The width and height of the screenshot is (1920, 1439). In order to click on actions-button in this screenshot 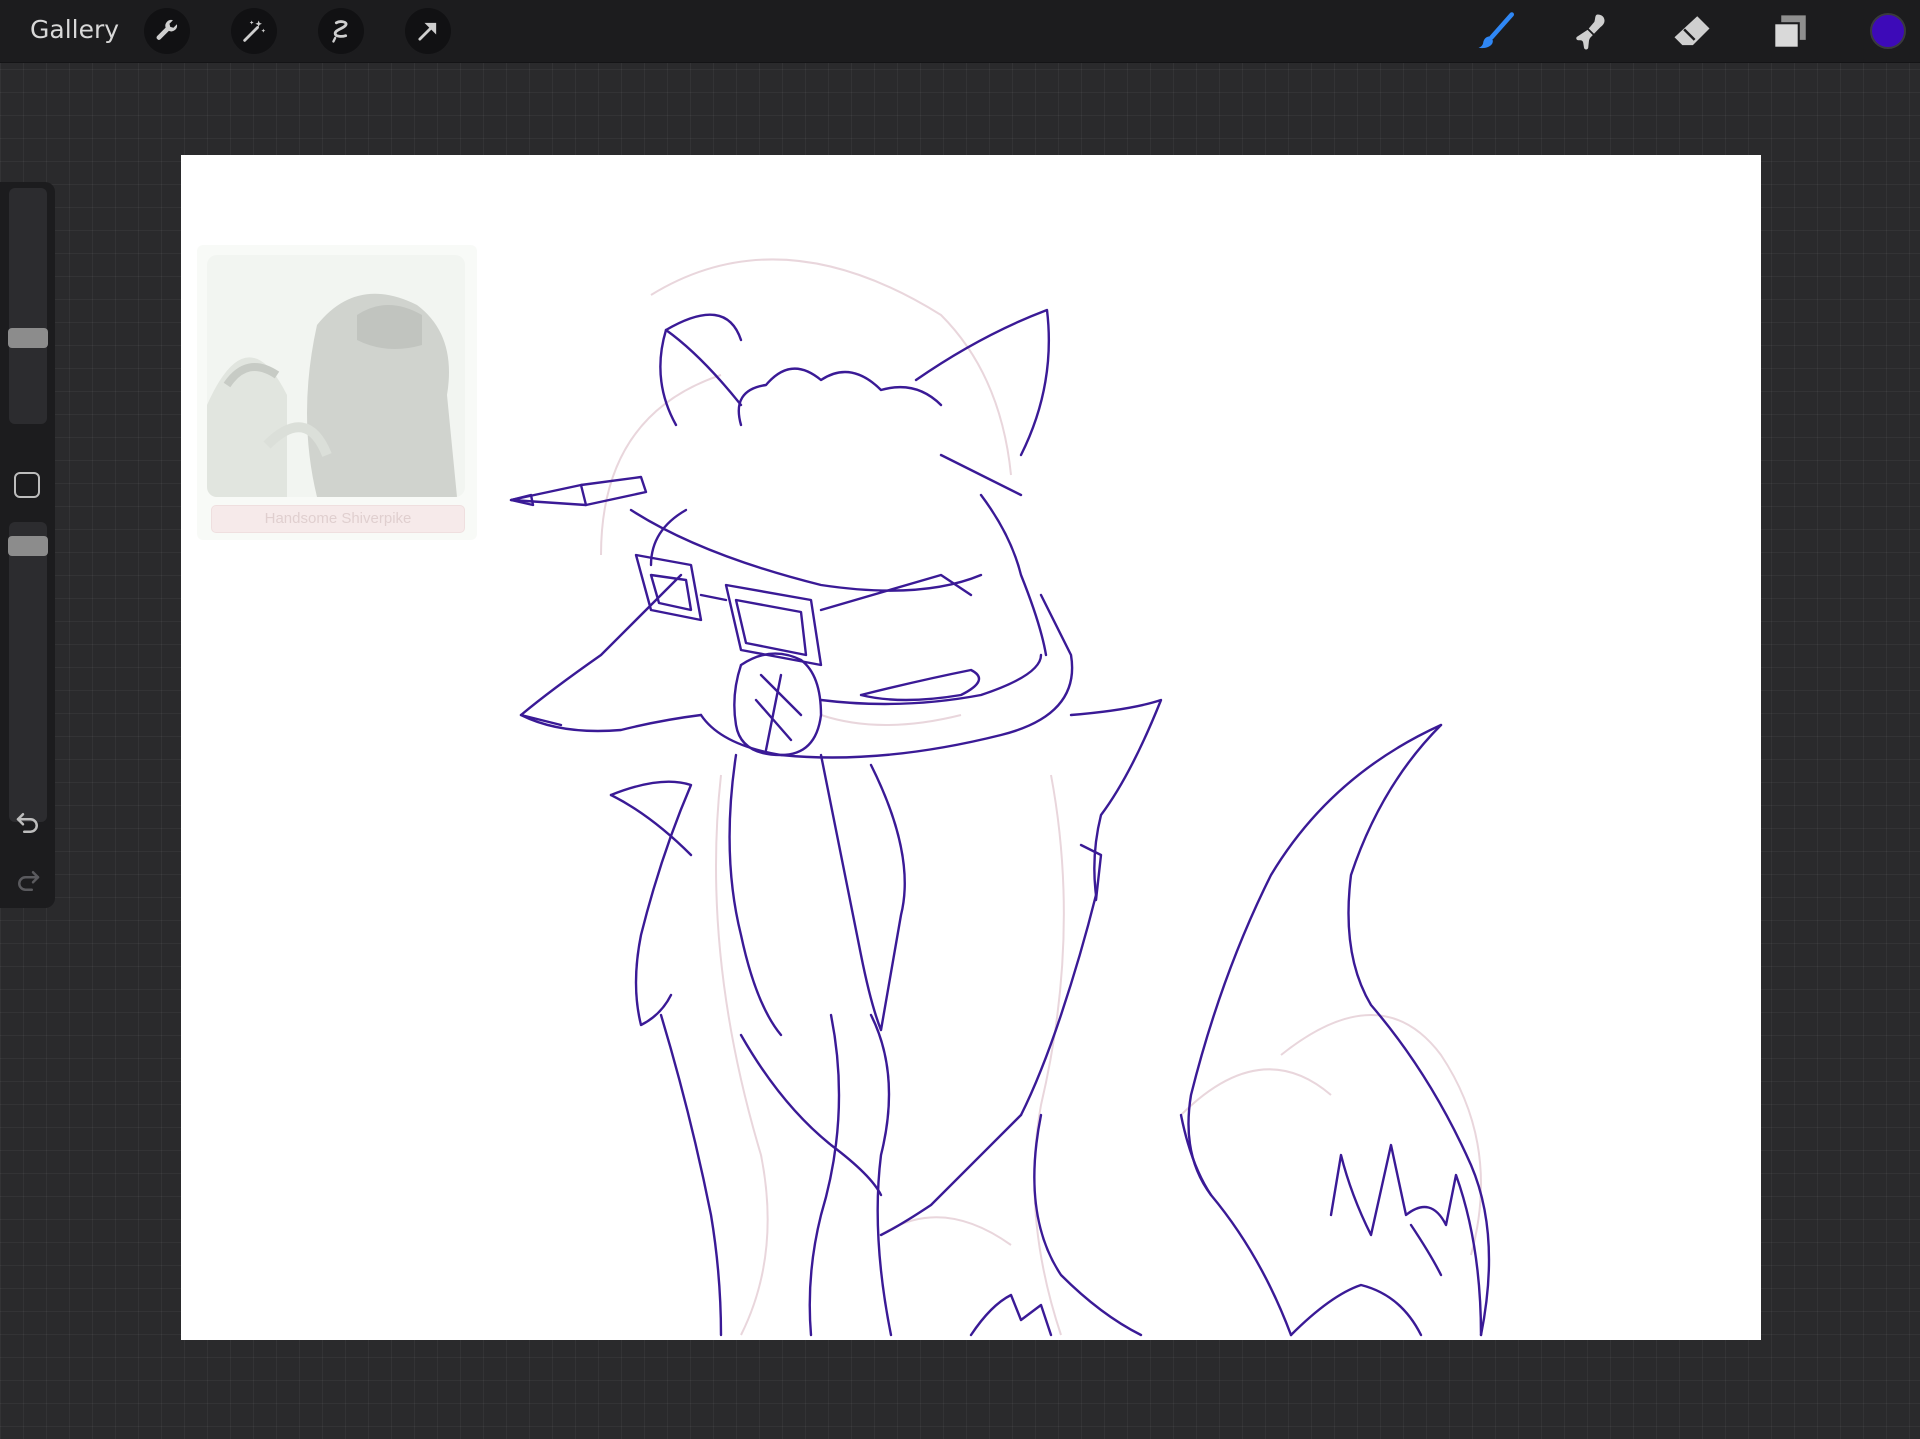, I will do `click(167, 31)`.